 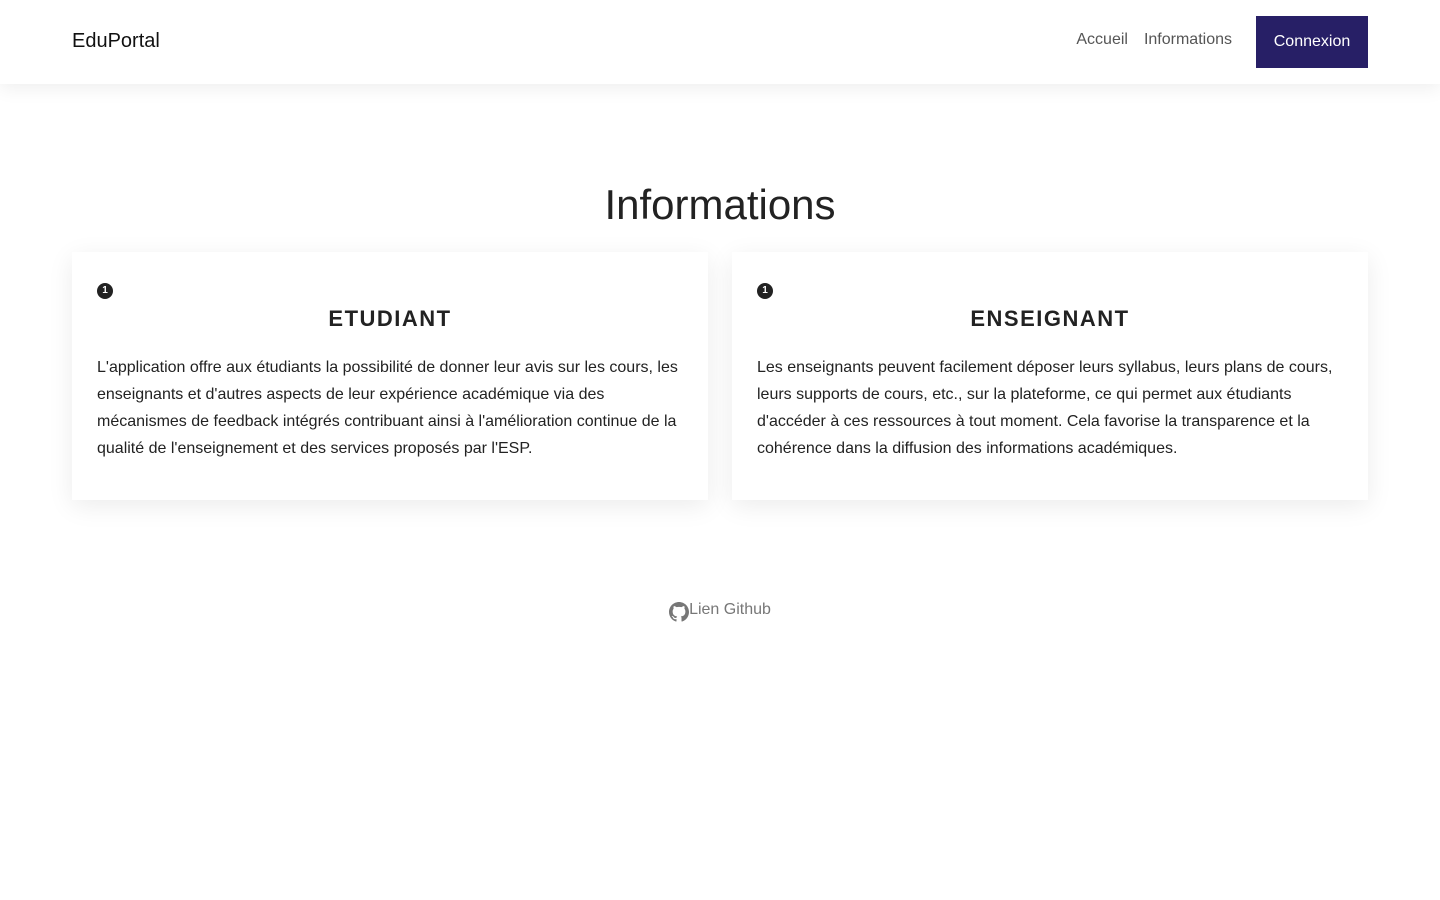 I want to click on main-nav: Accueil Informations, so click(x=1154, y=40).